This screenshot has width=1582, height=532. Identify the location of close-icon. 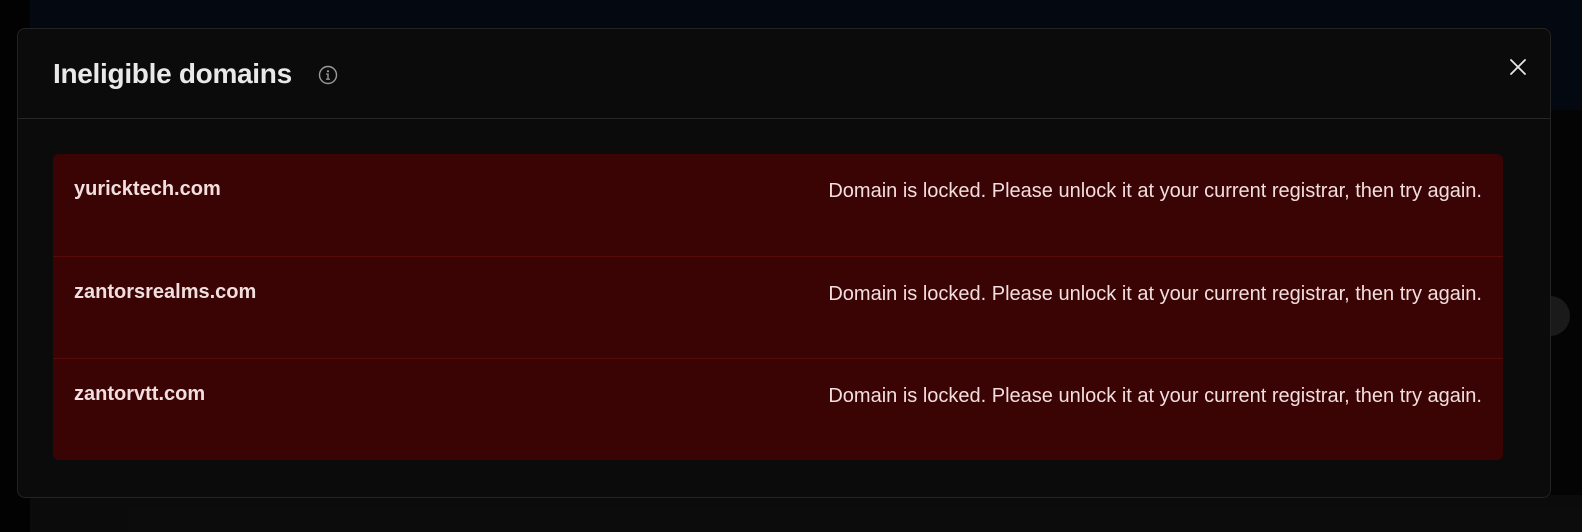
(1518, 67).